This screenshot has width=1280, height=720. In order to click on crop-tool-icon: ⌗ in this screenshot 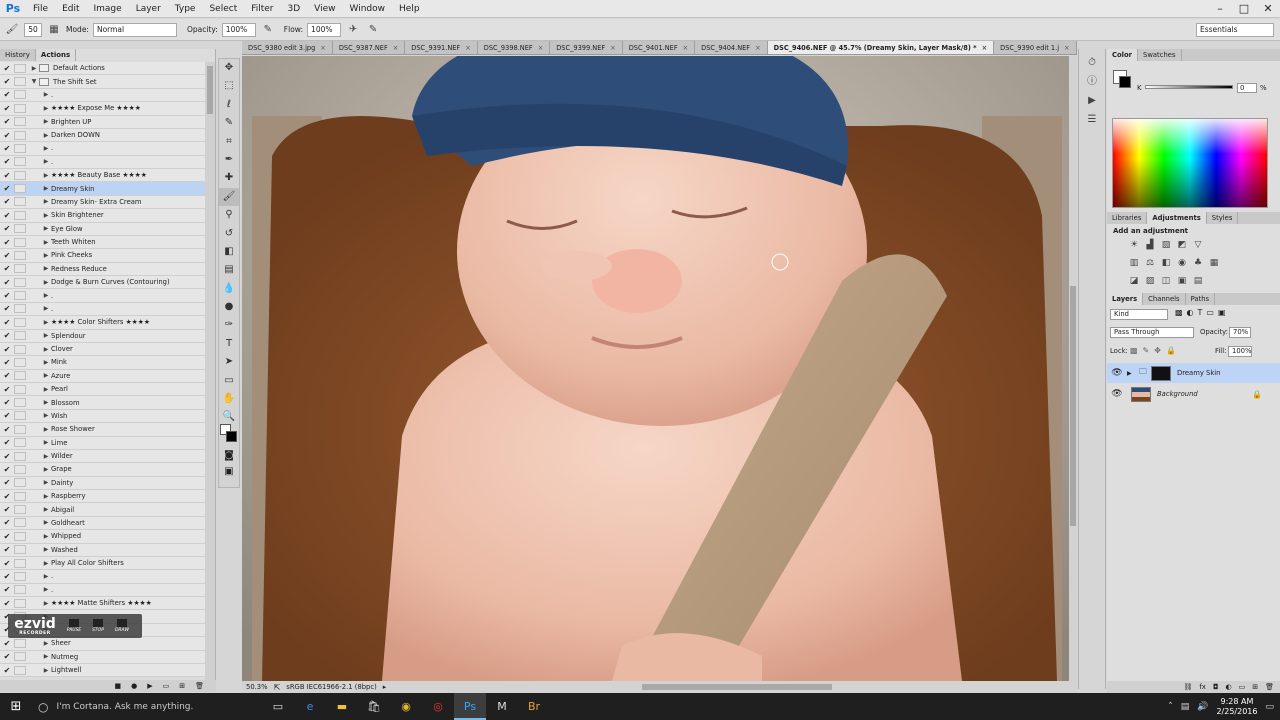, I will do `click(229, 142)`.